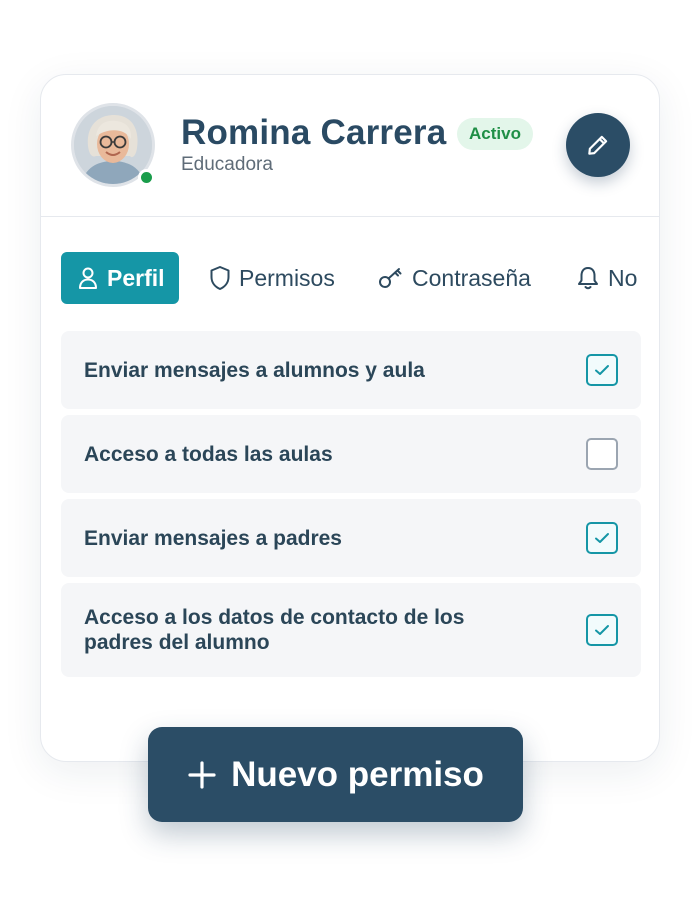 The image size is (700, 906). What do you see at coordinates (351, 454) in the screenshot?
I see `permission-row: Acceso a todas las aulas` at bounding box center [351, 454].